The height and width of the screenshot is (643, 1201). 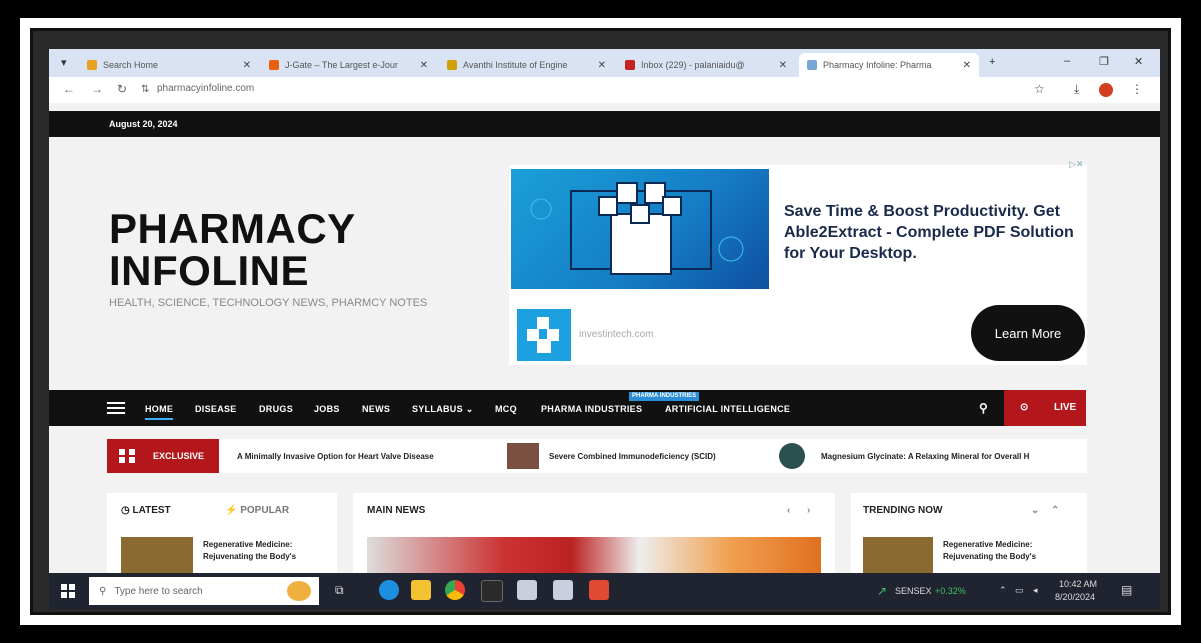 I want to click on nav-disease: DISEASE, so click(x=216, y=409).